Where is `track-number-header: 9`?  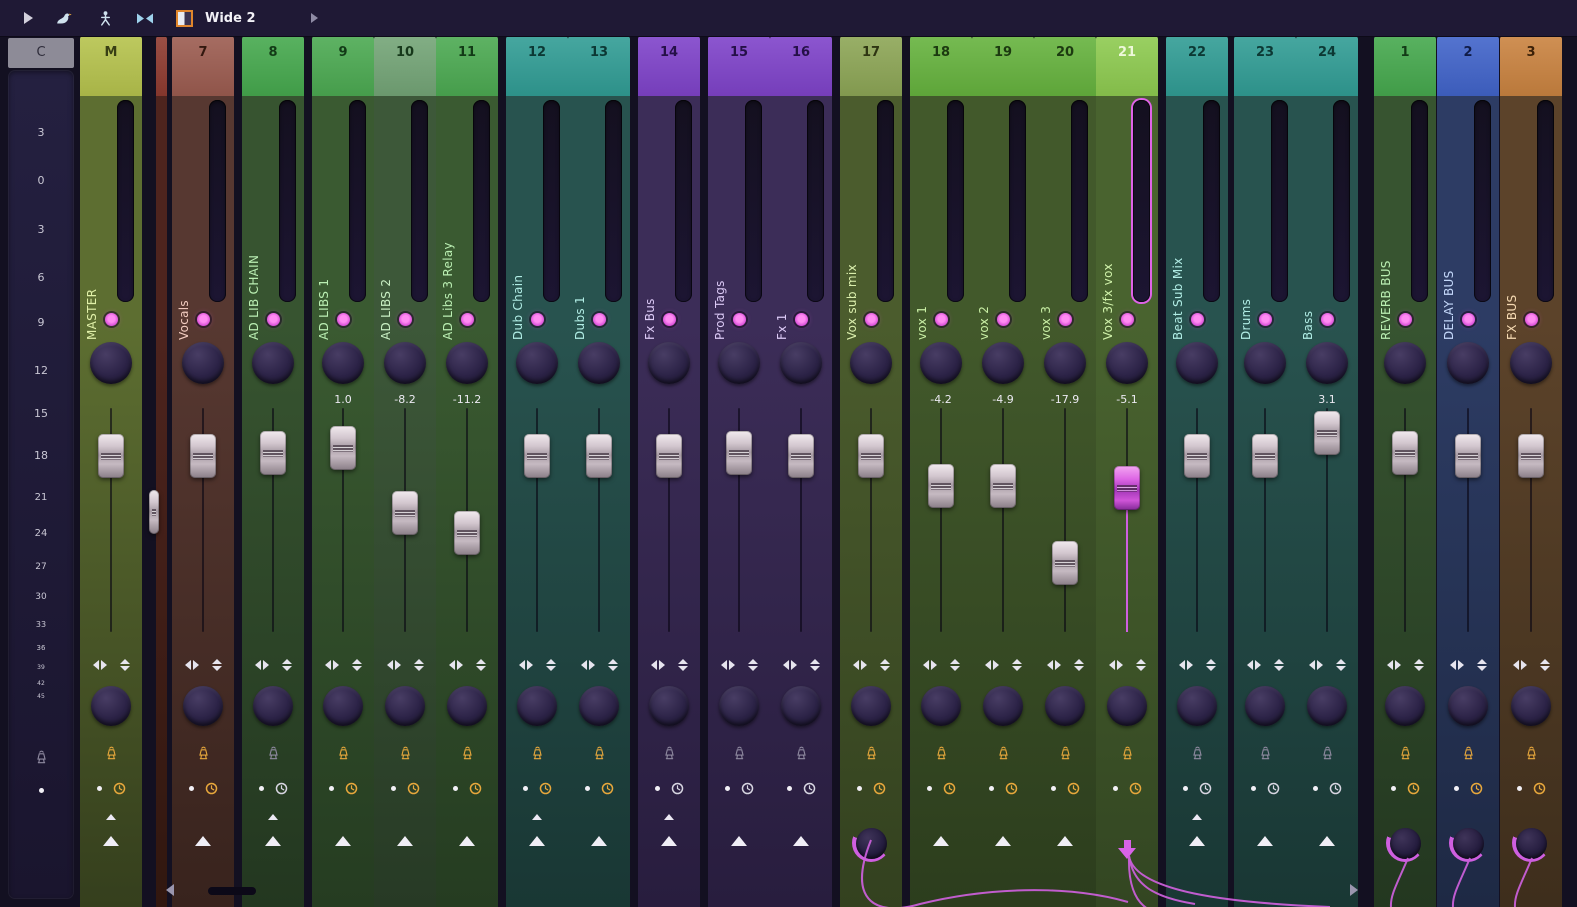 track-number-header: 9 is located at coordinates (343, 66).